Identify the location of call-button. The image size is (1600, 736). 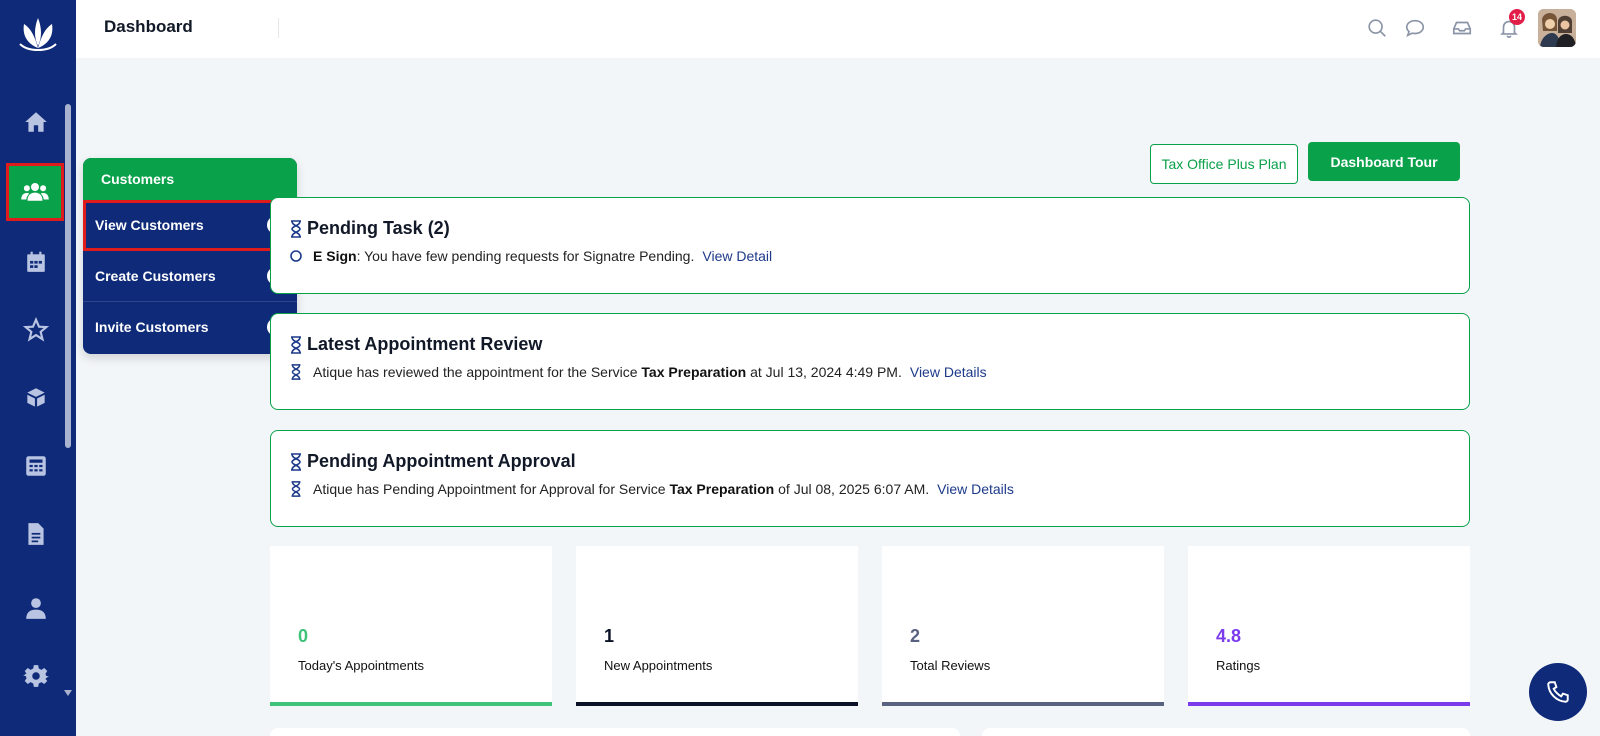
(1558, 692).